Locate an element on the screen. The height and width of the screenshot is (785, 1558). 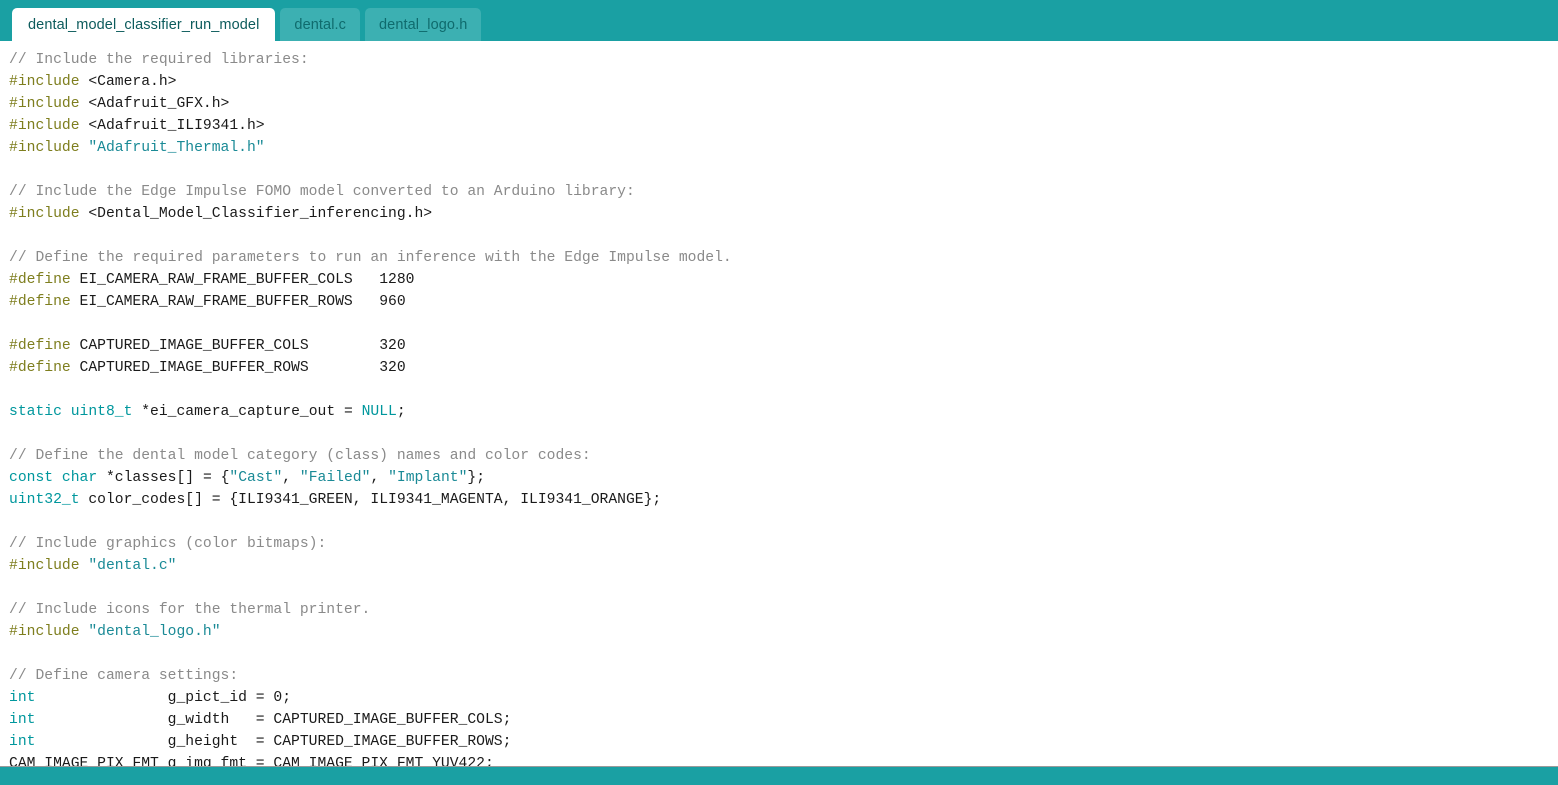
tab-dental-logo-h: dental_logo.h is located at coordinates (423, 24).